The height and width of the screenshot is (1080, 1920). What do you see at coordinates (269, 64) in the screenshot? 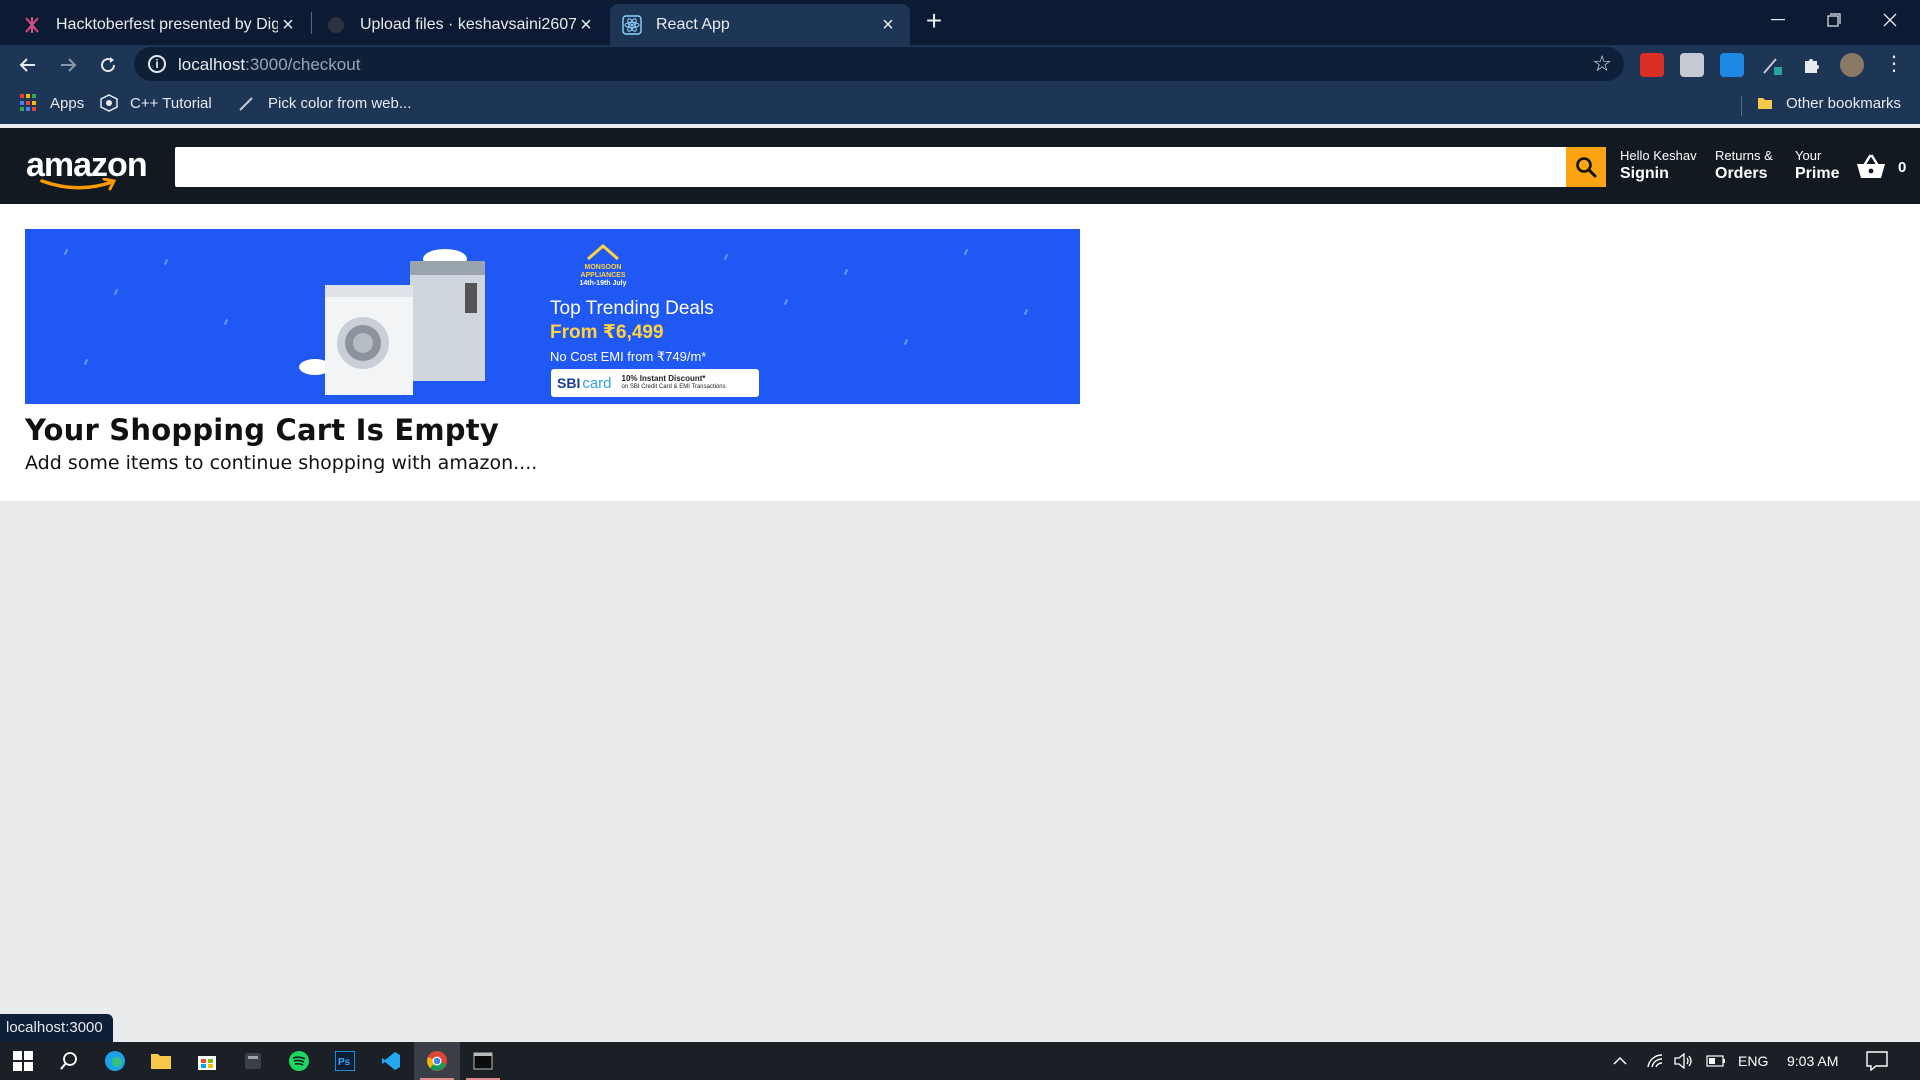
I see `url-text: localhost:3000/checkout` at bounding box center [269, 64].